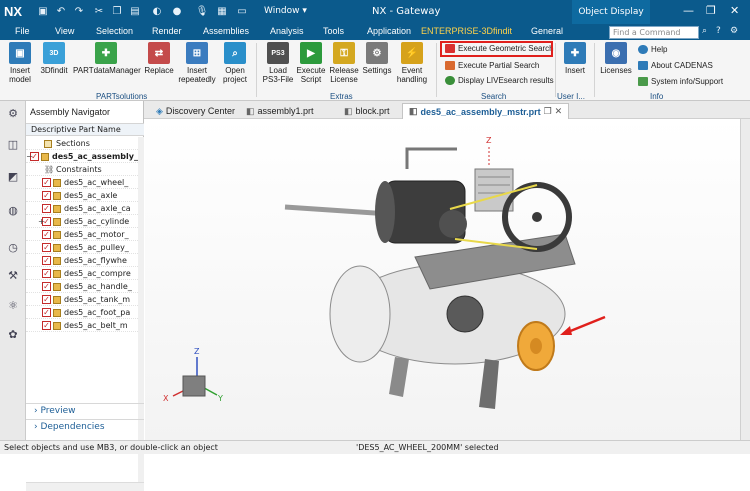 This screenshot has width=750, height=491. What do you see at coordinates (82, 286) in the screenshot?
I see `tree-row: ✓ des5_ac_handle_` at bounding box center [82, 286].